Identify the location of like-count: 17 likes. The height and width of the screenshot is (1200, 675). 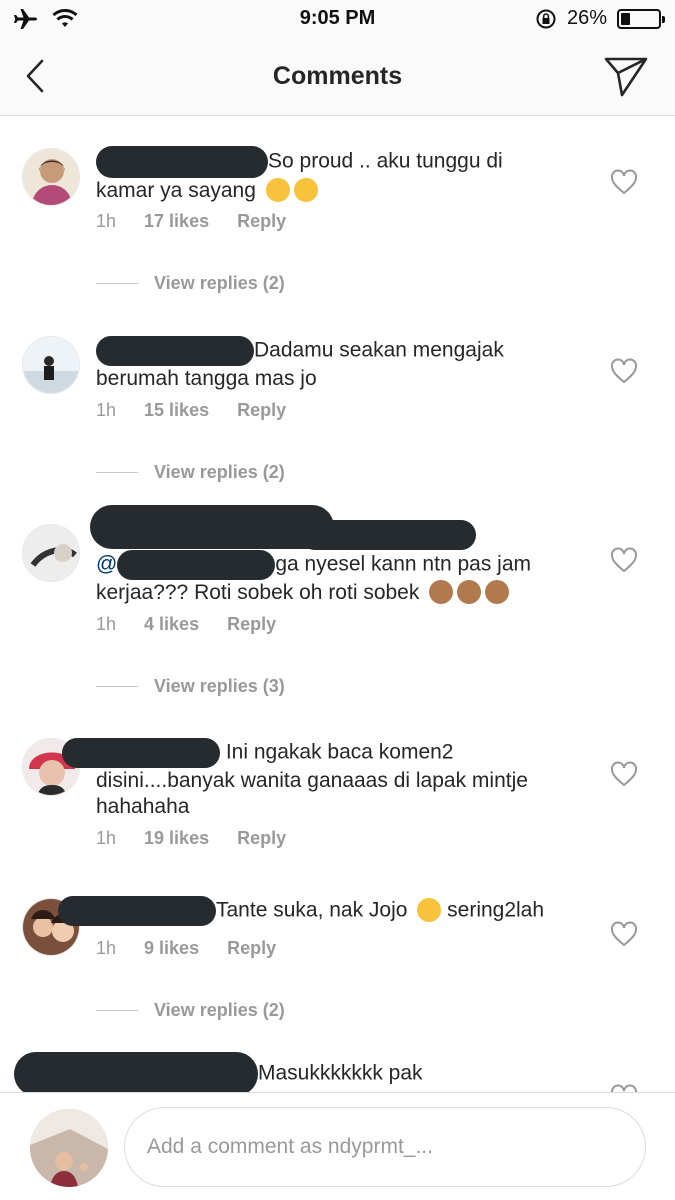
(176, 221).